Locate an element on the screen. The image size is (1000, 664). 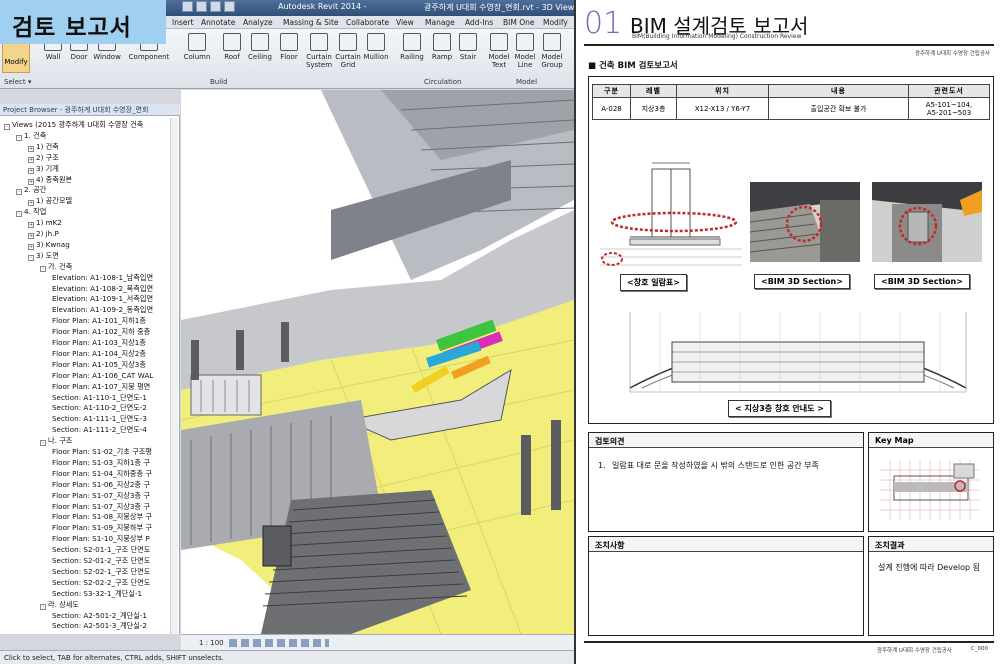
tree-item: Section: A1-111-2_단면도-4 is located at coordinates (99, 429).